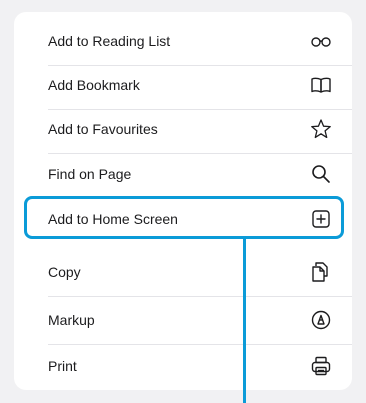 The width and height of the screenshot is (366, 403). Describe the element at coordinates (321, 366) in the screenshot. I see `printer-icon` at that location.